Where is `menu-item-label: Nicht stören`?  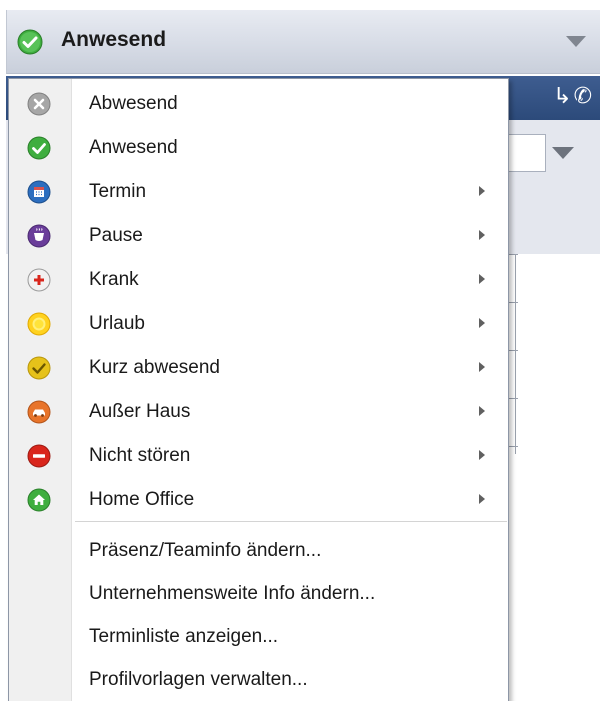
menu-item-label: Nicht stören is located at coordinates (140, 455).